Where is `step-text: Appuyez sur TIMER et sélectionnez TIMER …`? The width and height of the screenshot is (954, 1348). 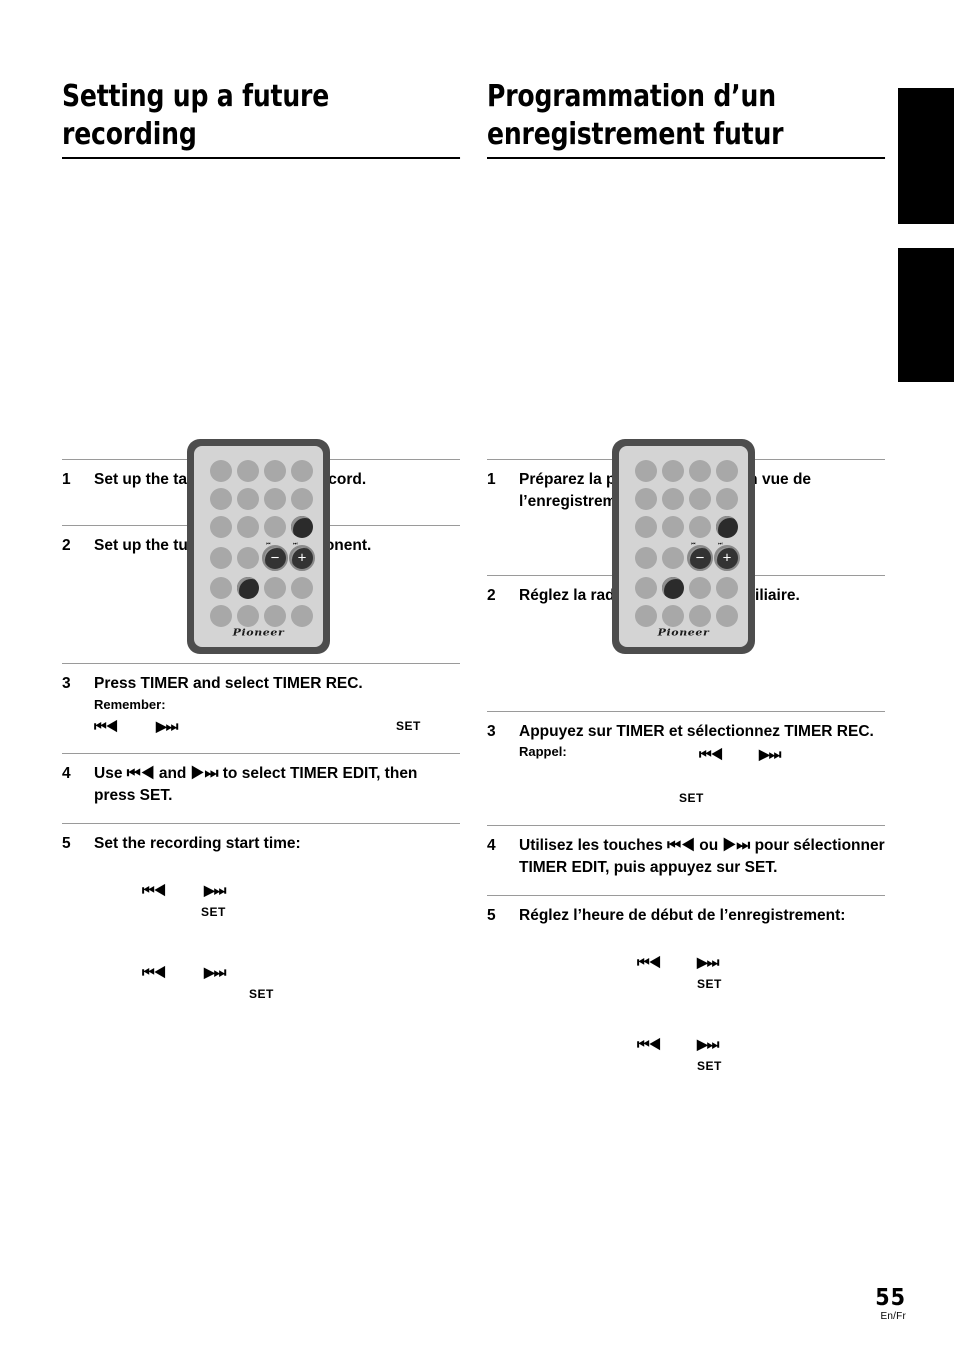
step-text: Appuyez sur TIMER et sélectionnez TIMER … is located at coordinates (696, 731).